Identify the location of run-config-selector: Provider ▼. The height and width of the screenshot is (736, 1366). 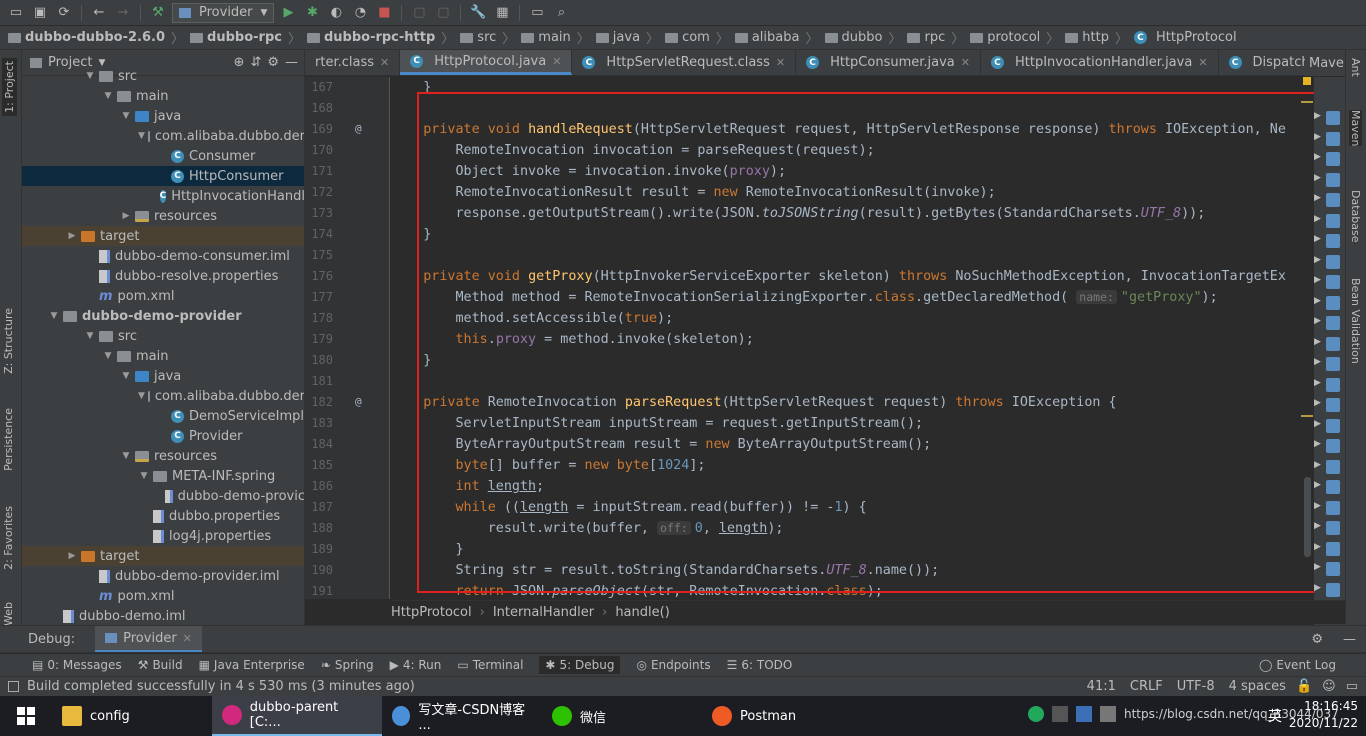
(223, 12).